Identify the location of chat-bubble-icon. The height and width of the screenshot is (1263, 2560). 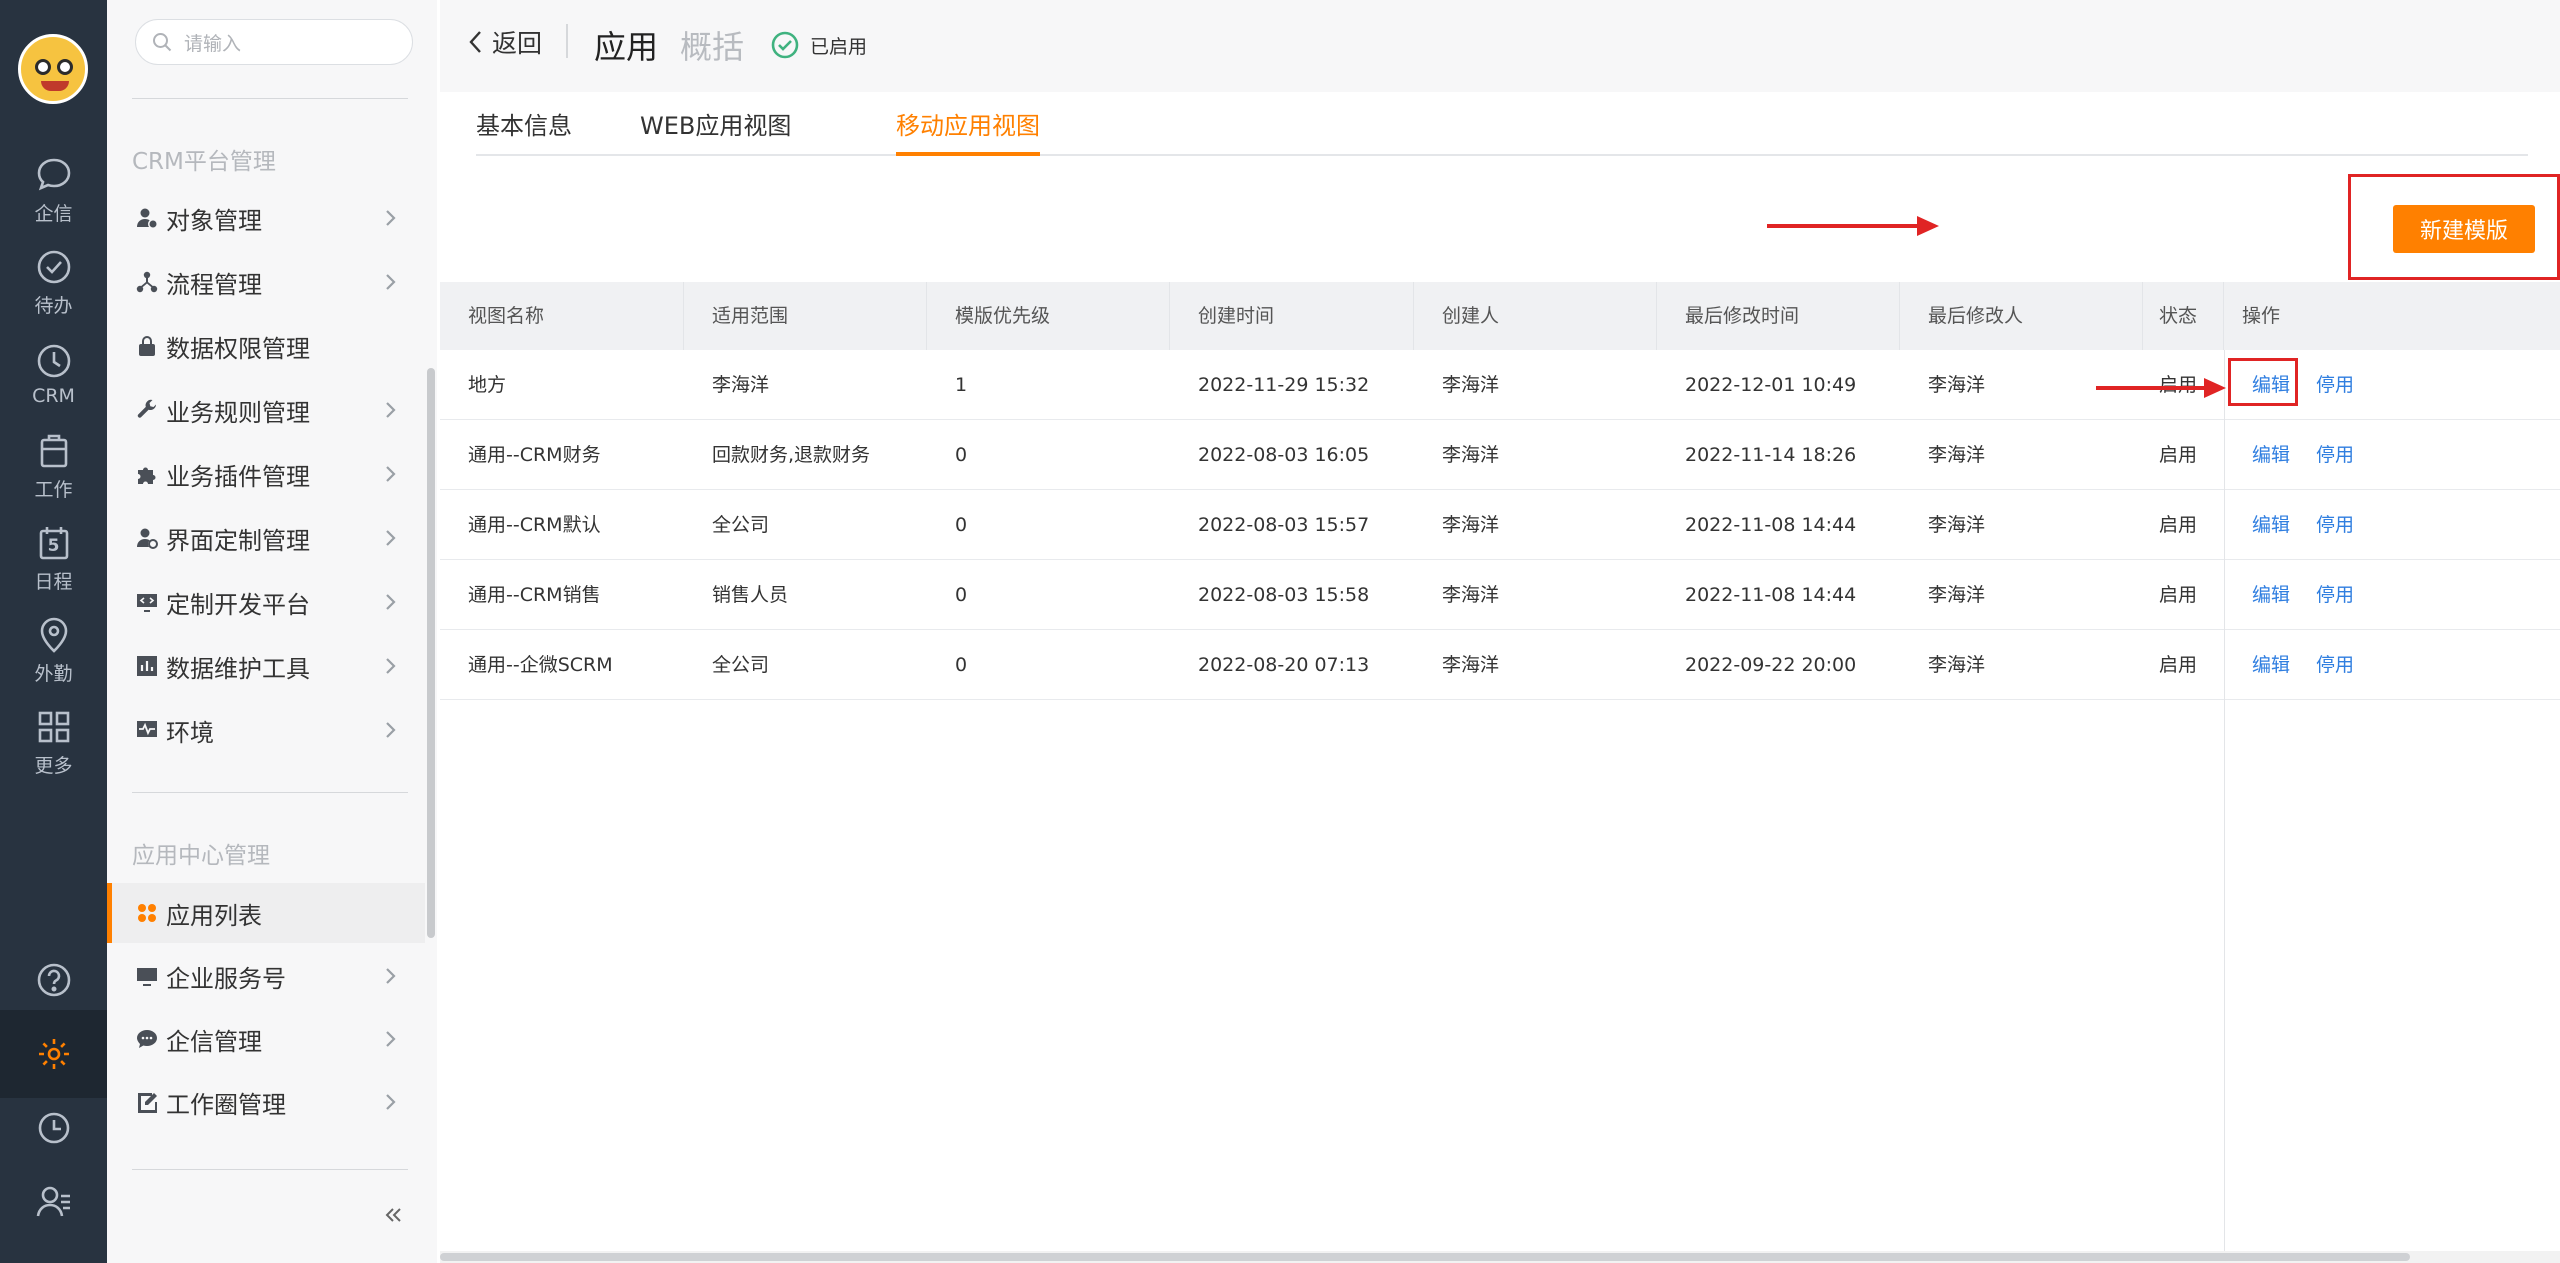
(53, 174).